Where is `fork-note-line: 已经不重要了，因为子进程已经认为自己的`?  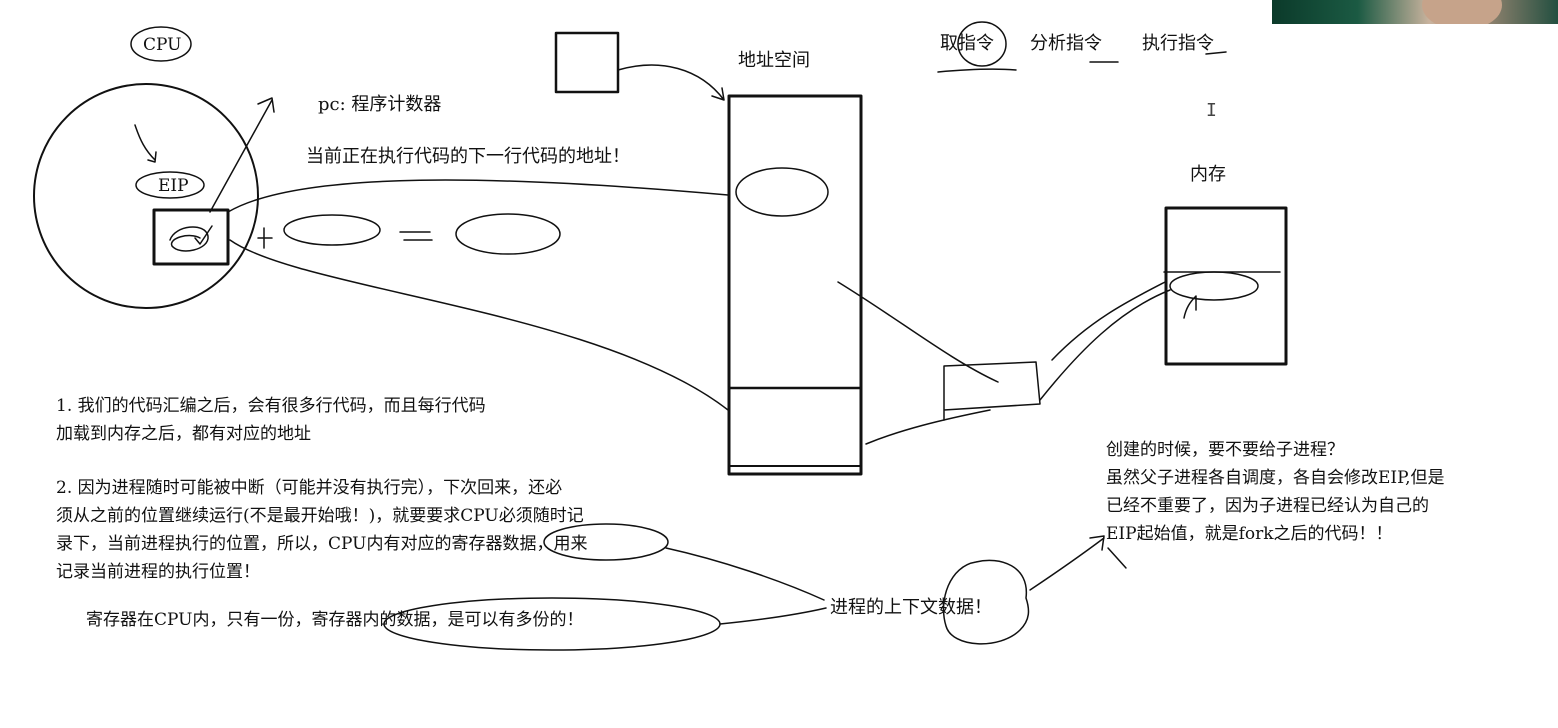
fork-note-line: 已经不重要了，因为子进程已经认为自己的 is located at coordinates (1267, 506).